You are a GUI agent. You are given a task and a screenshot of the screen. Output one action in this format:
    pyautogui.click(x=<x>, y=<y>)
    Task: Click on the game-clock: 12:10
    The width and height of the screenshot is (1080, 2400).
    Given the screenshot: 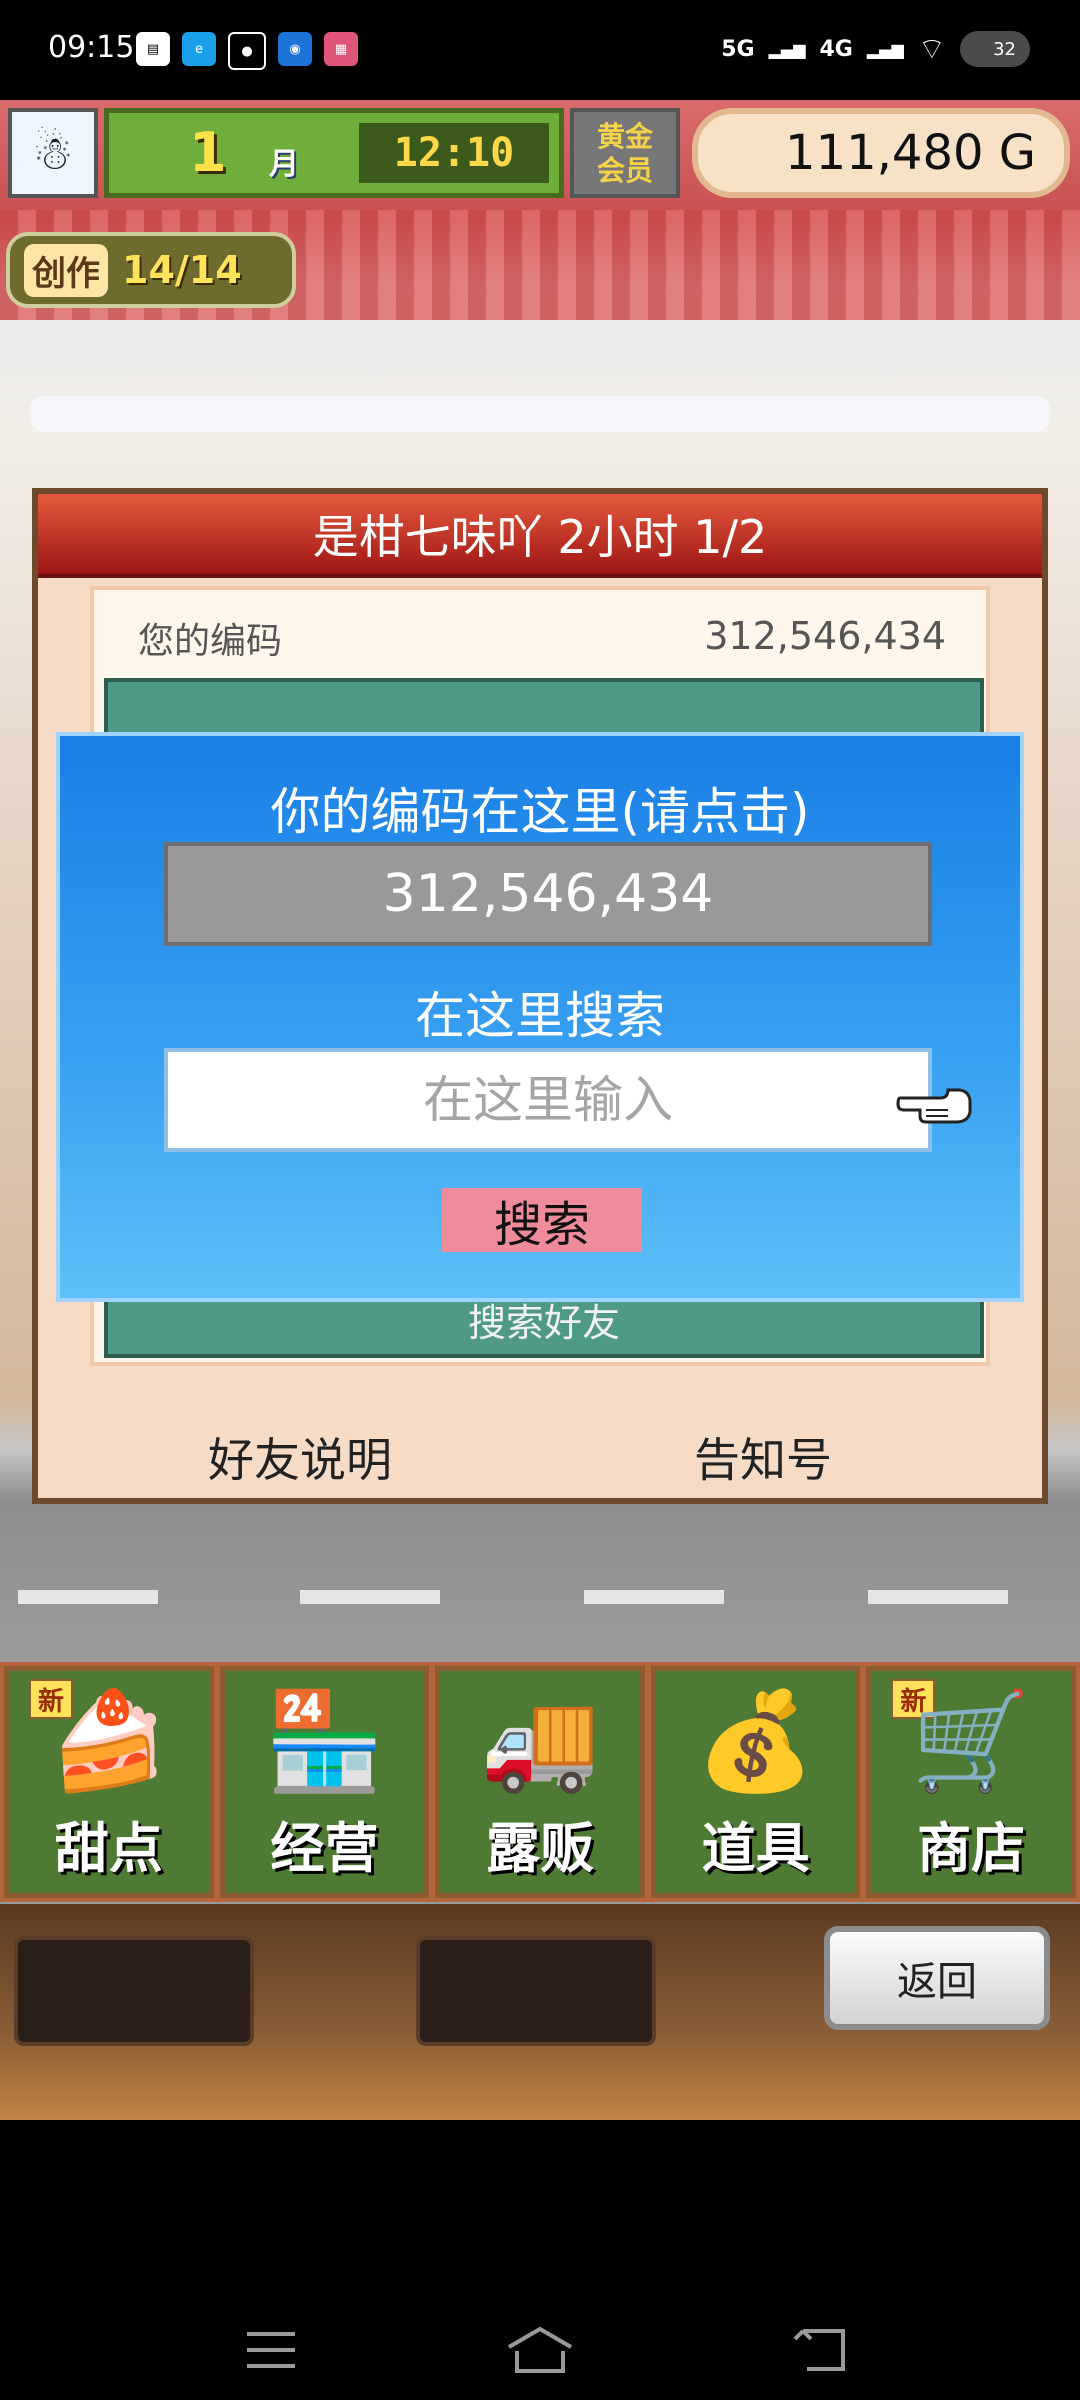 What is the action you would take?
    pyautogui.click(x=454, y=153)
    